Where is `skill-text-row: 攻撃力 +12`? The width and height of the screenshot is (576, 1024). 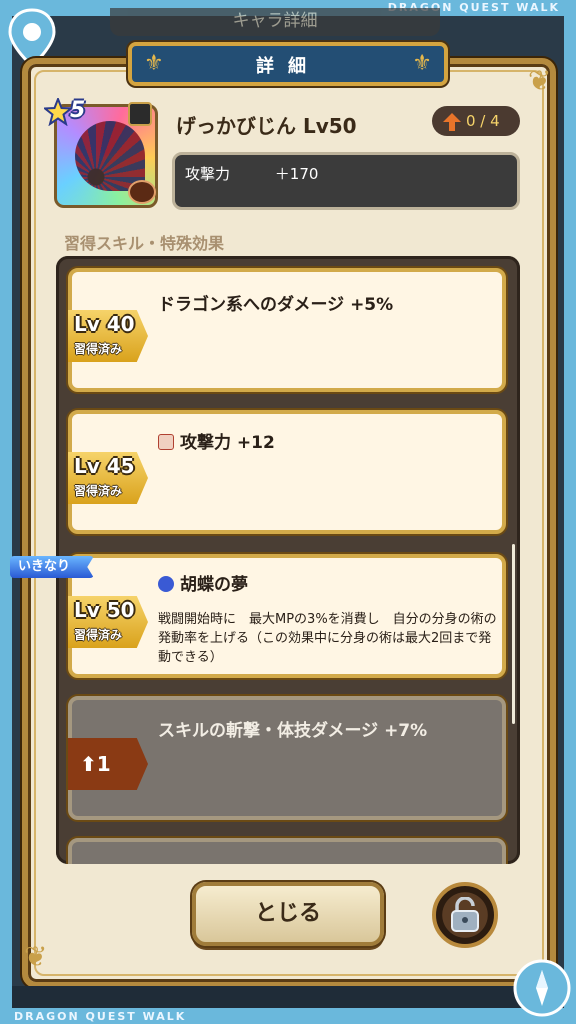 skill-text-row: 攻撃力 +12 is located at coordinates (216, 440).